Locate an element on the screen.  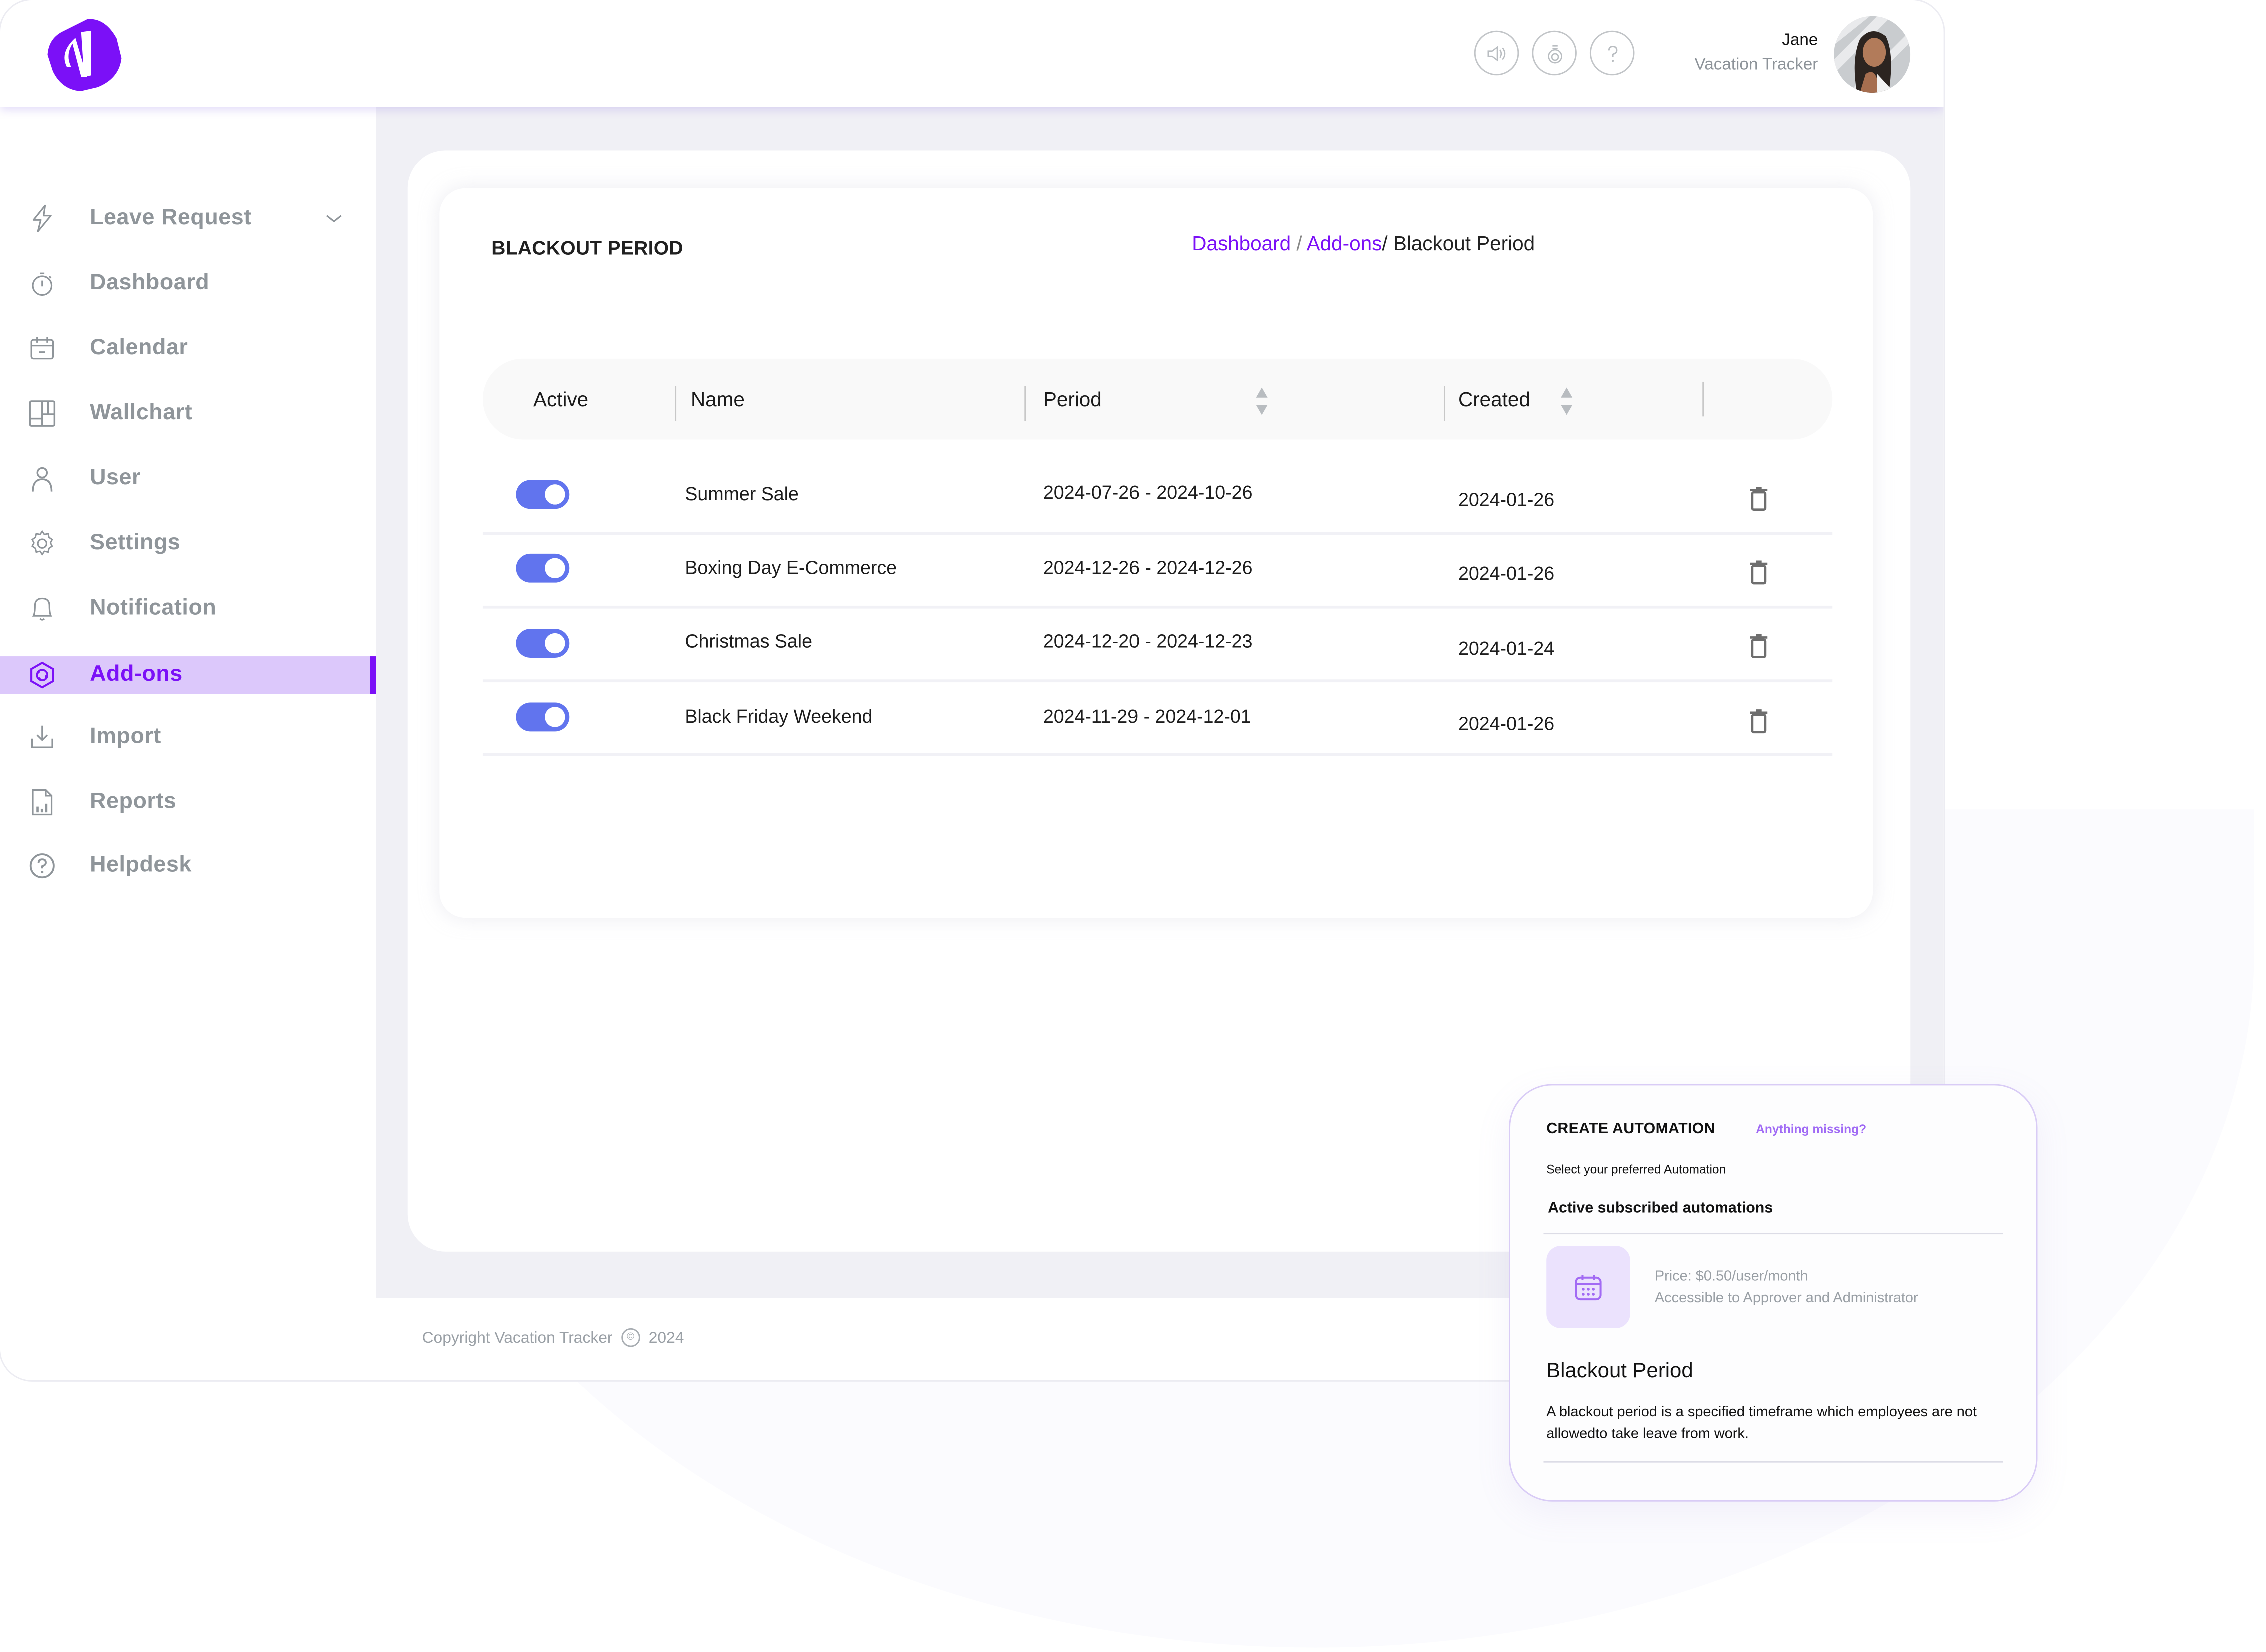
announcement-icon is located at coordinates (1496, 53).